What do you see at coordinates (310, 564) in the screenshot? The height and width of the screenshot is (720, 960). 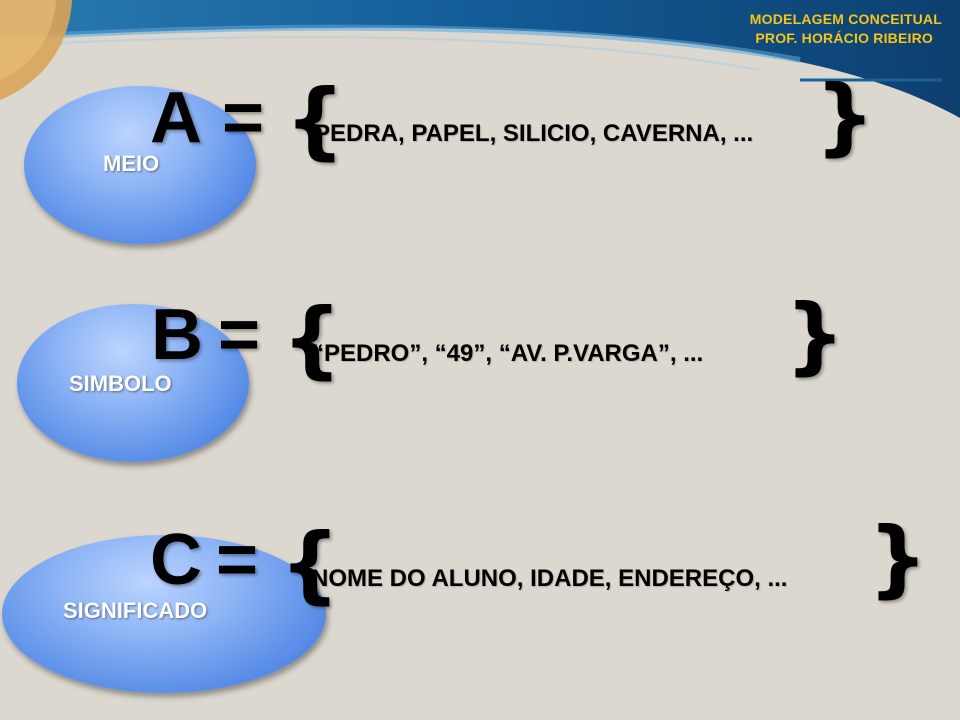 I see `open-brace-c: {` at bounding box center [310, 564].